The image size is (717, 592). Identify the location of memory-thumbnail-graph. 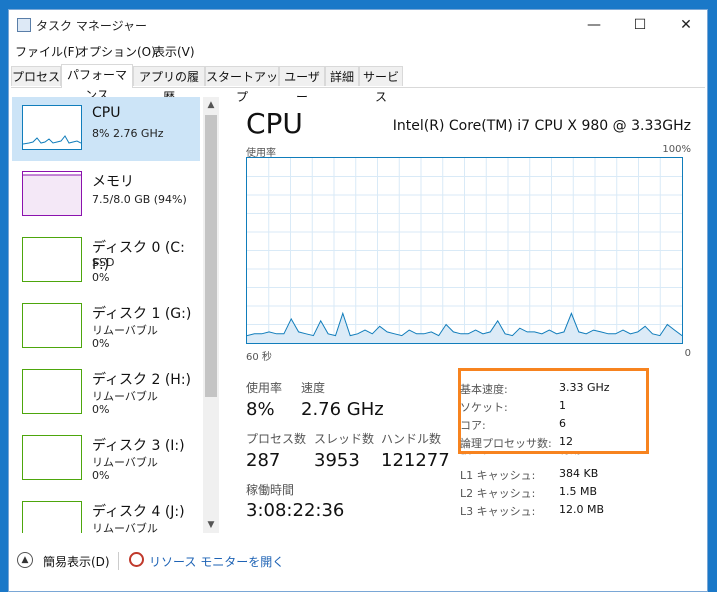
(52, 193).